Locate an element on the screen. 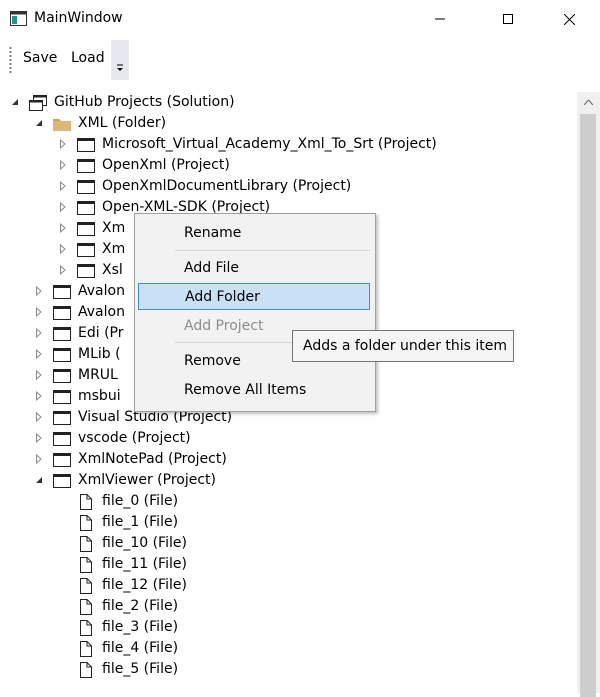 The width and height of the screenshot is (600, 697). tree-item-label: file_10 (File) is located at coordinates (144, 543).